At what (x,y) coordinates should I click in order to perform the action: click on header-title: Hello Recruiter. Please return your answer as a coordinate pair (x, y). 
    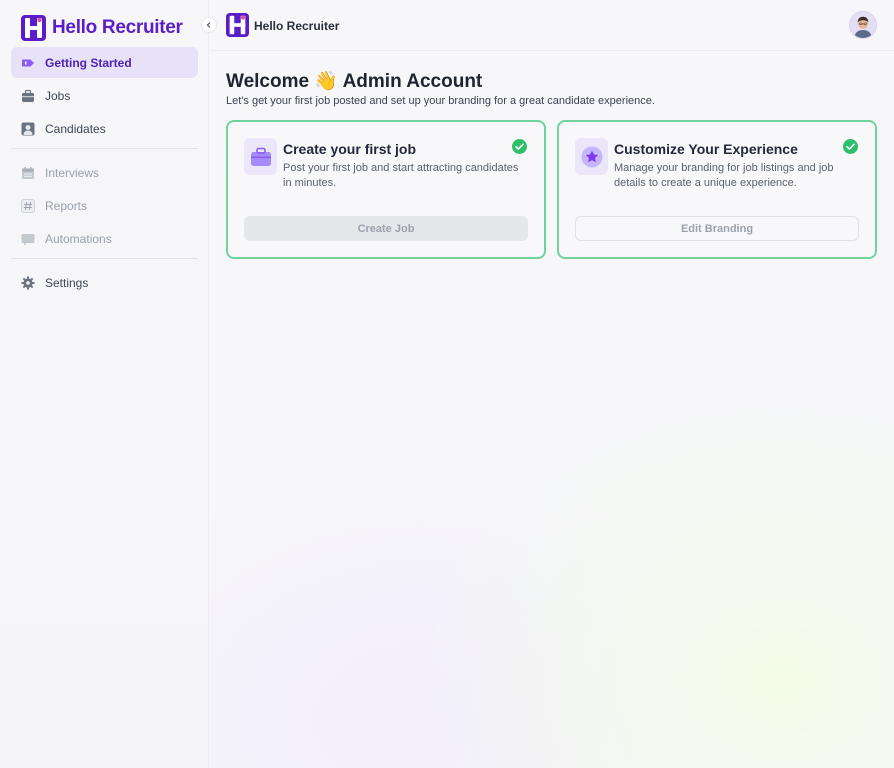
    Looking at the image, I should click on (297, 26).